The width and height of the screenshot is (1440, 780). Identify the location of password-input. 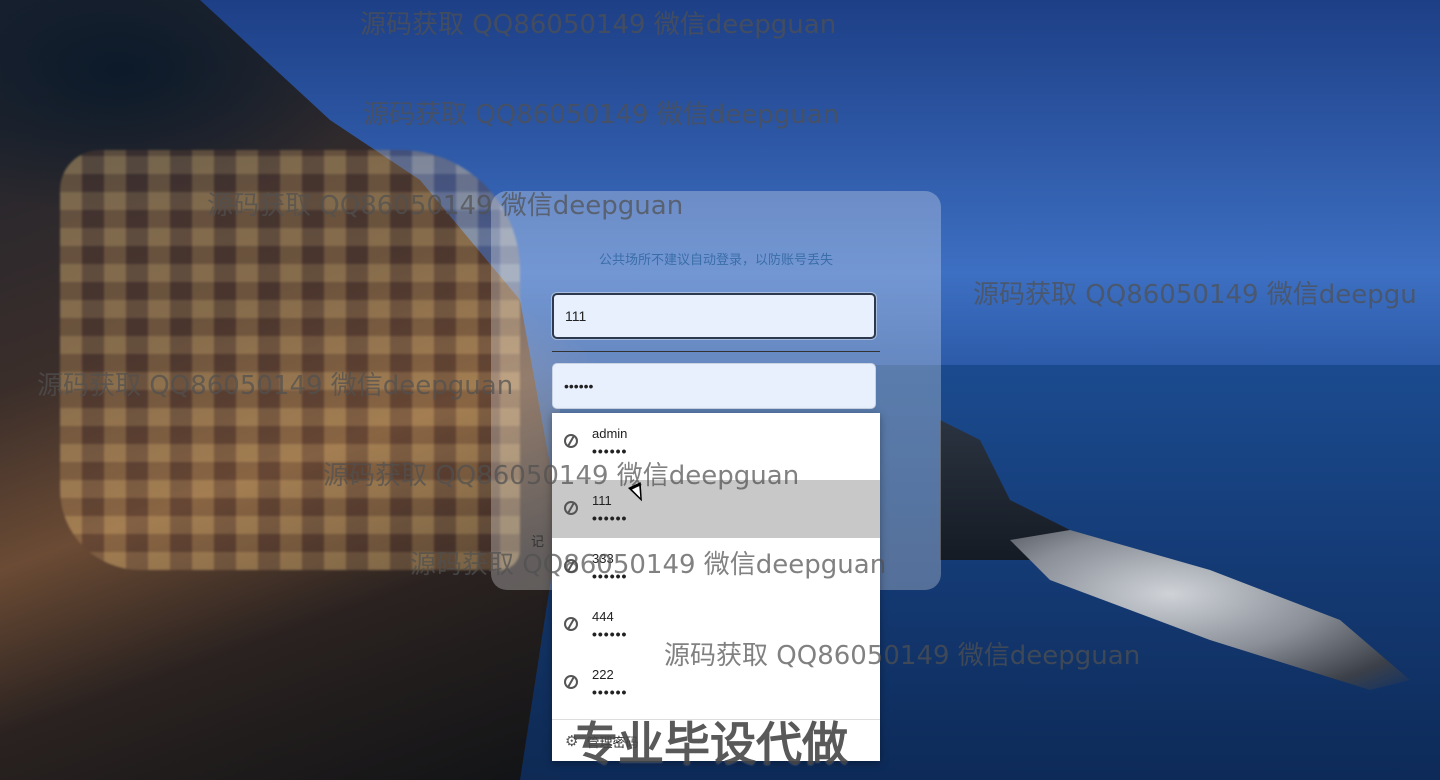
(714, 386).